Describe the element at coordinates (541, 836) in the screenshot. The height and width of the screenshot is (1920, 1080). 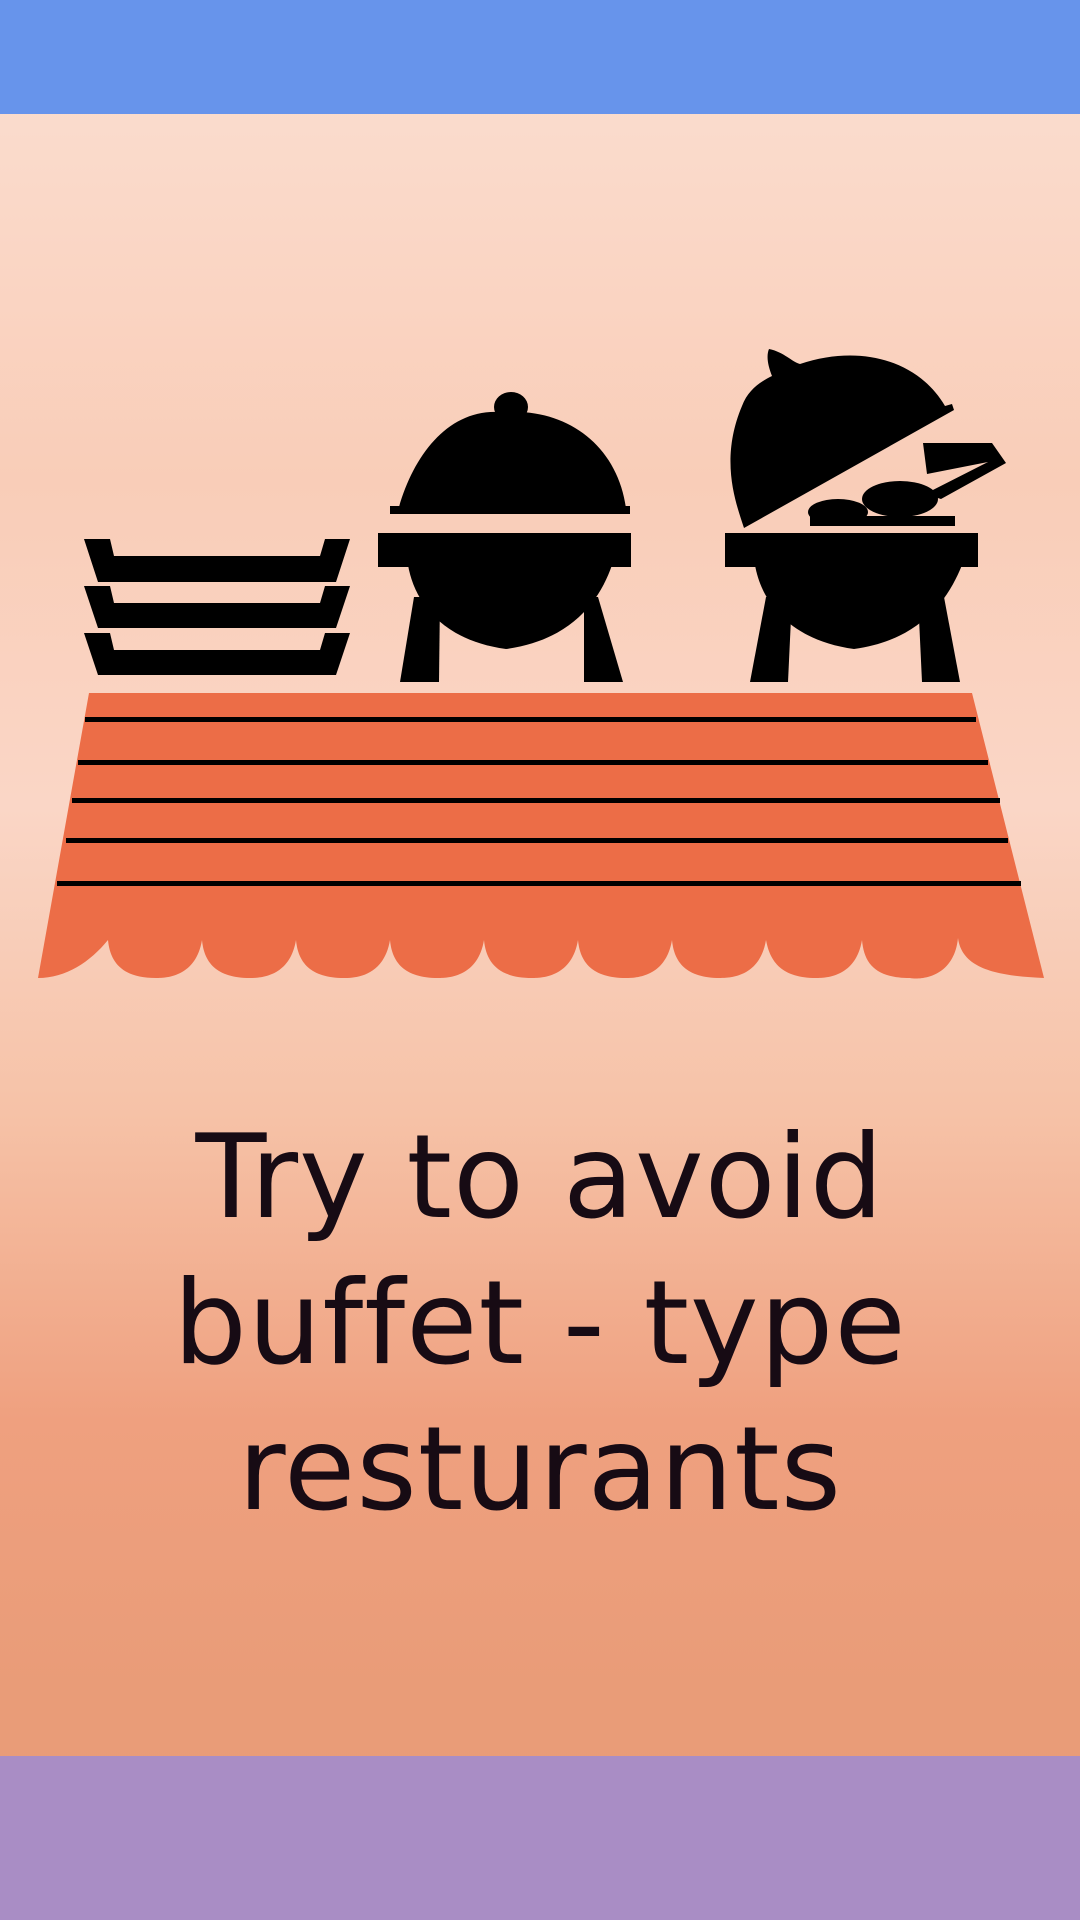
I see `buffet-table` at that location.